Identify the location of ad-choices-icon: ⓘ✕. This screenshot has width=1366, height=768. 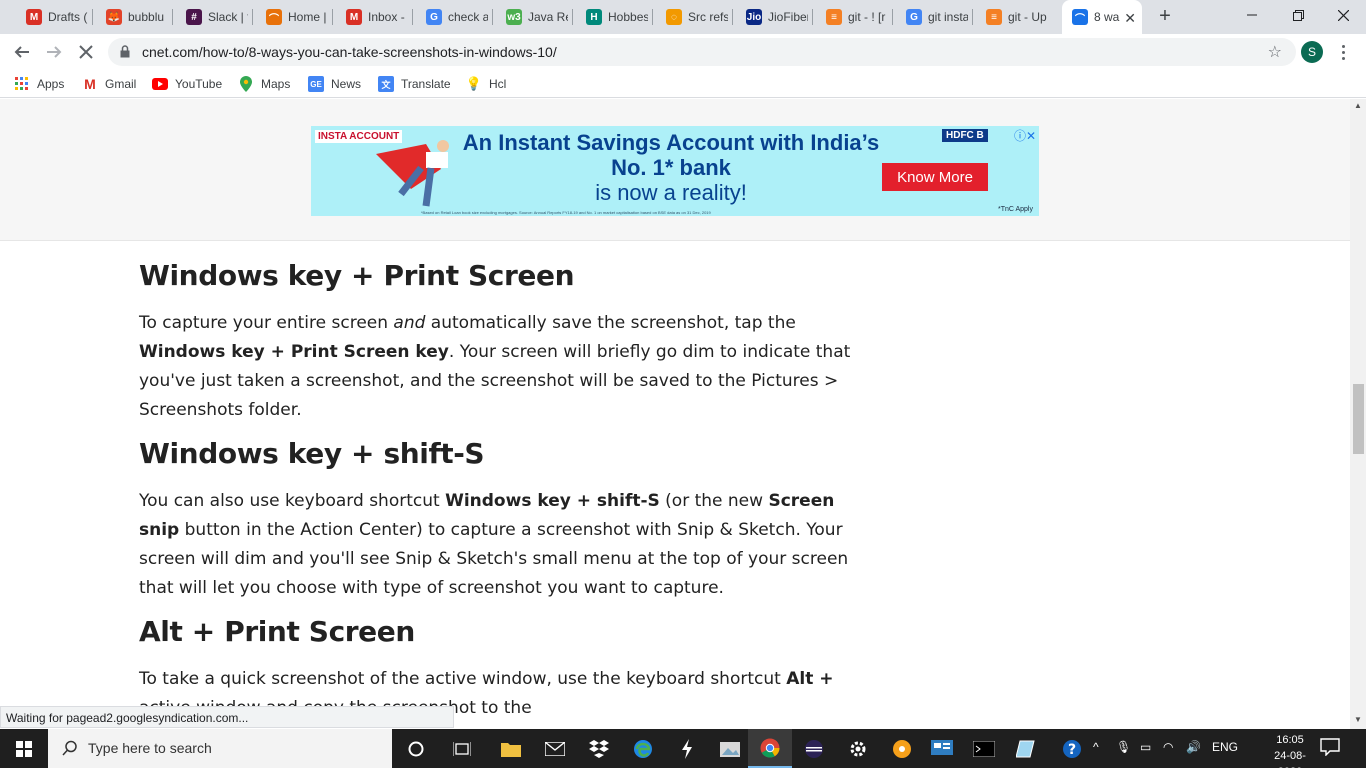
(1025, 135).